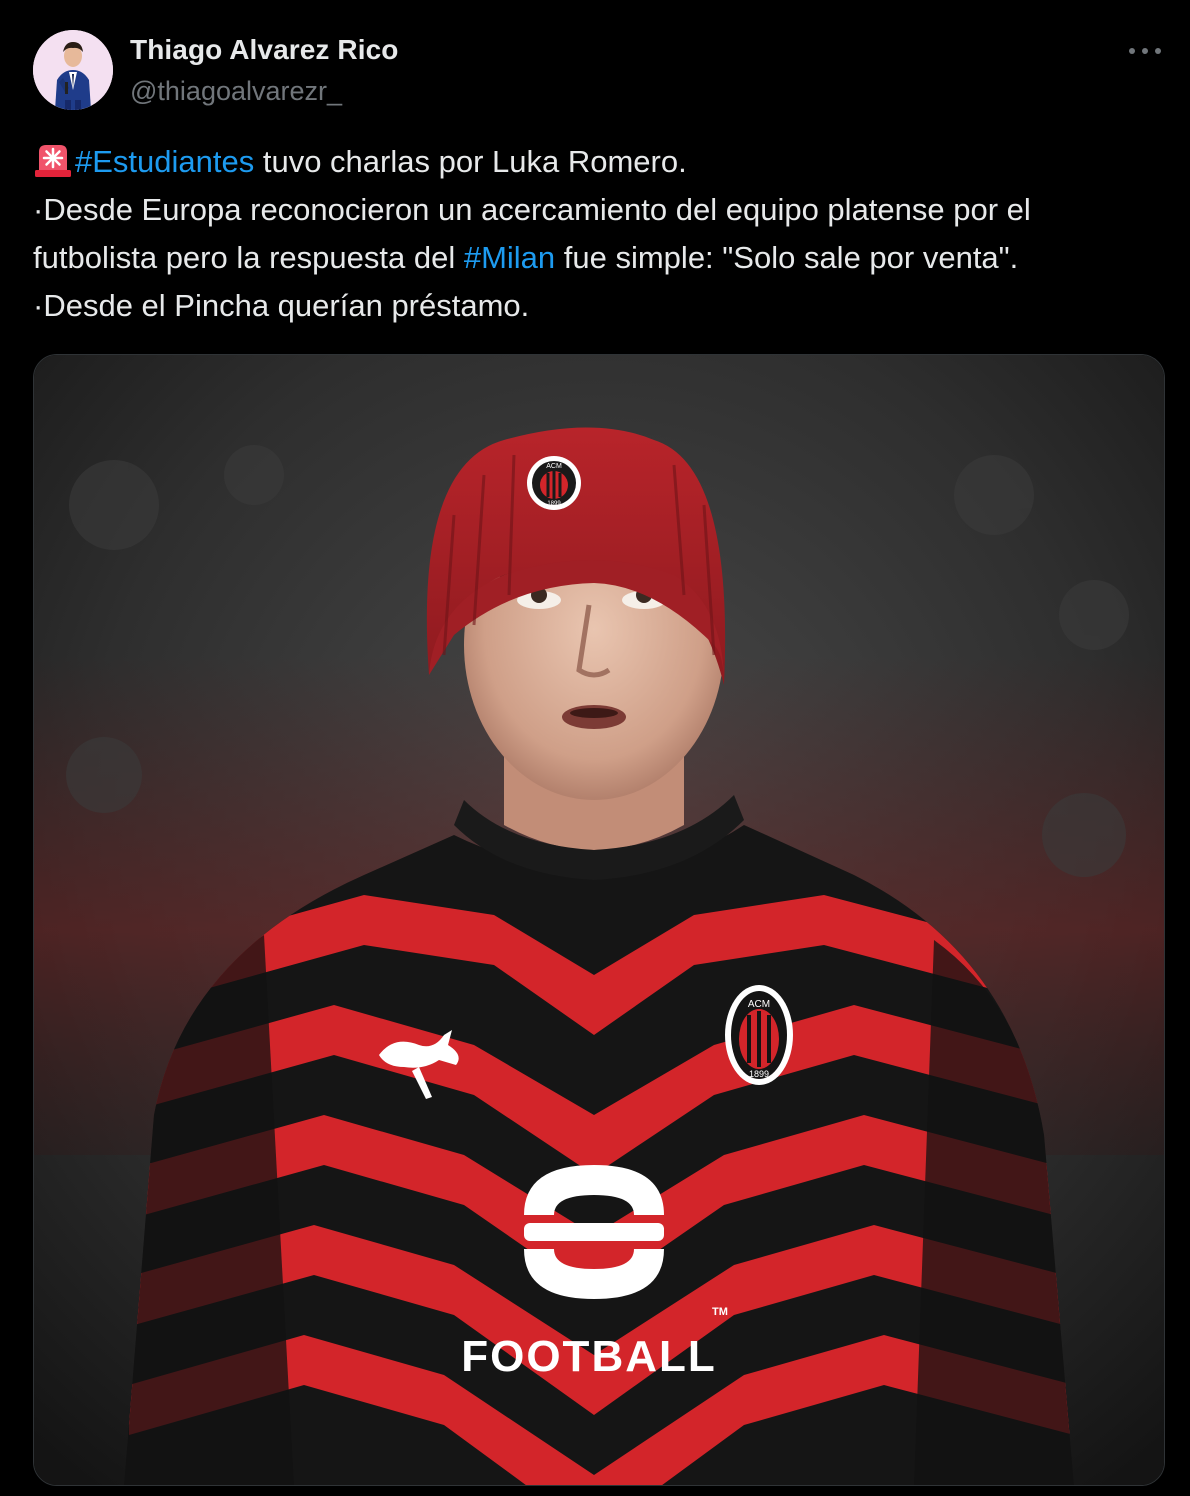  Describe the element at coordinates (594, 1232) in the screenshot. I see `efootball-logo` at that location.